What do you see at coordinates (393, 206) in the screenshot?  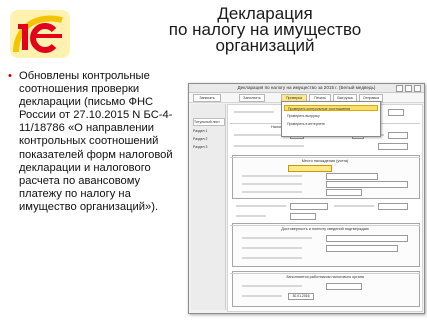 I see `reorg-inn-field` at bounding box center [393, 206].